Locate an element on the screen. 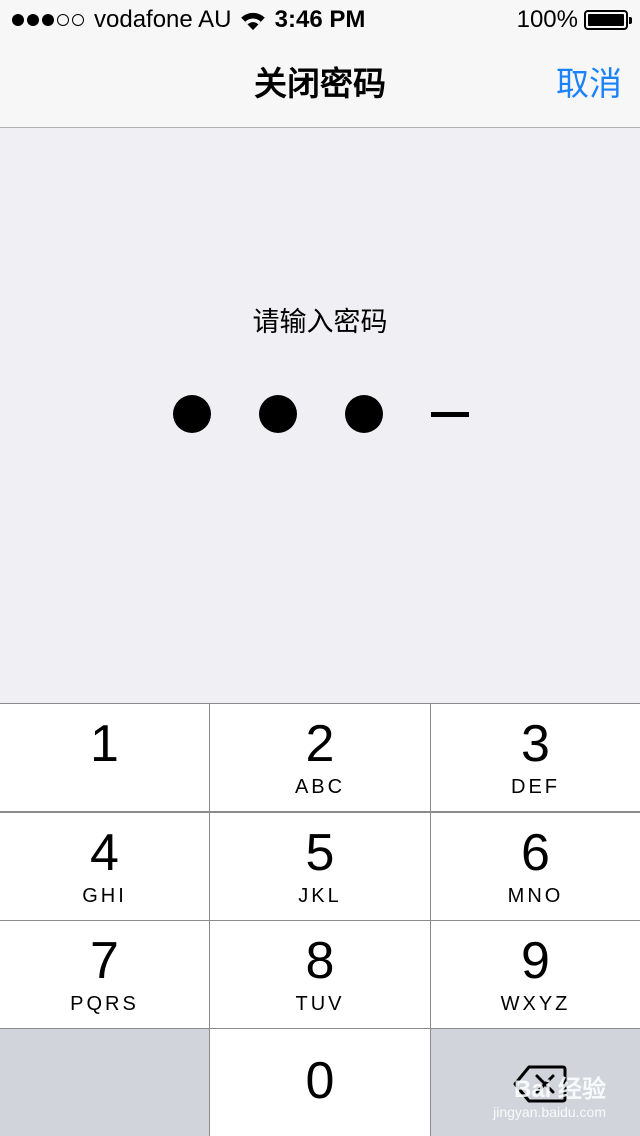 This screenshot has width=640, height=1136. key-digit: 8 is located at coordinates (320, 961).